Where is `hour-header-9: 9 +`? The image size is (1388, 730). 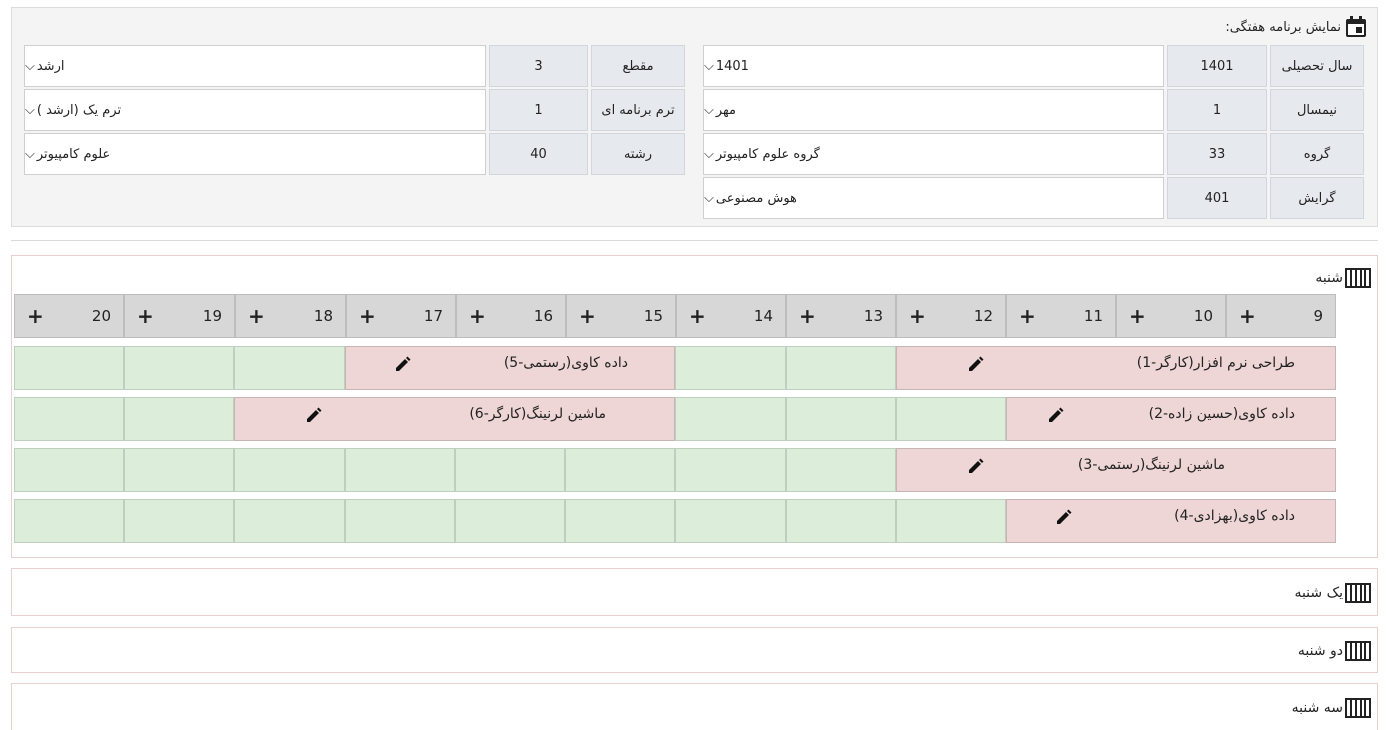 hour-header-9: 9 + is located at coordinates (1281, 316).